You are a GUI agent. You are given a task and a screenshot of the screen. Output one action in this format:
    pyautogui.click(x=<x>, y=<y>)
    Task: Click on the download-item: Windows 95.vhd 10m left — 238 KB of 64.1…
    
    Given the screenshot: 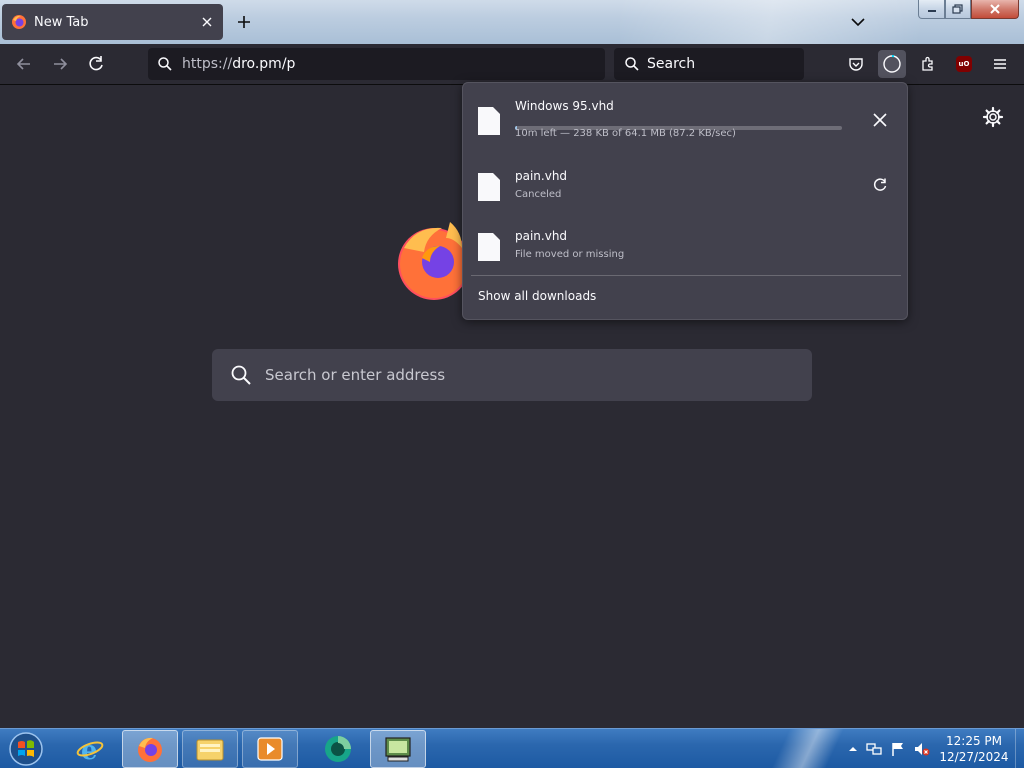 What is the action you would take?
    pyautogui.click(x=686, y=121)
    